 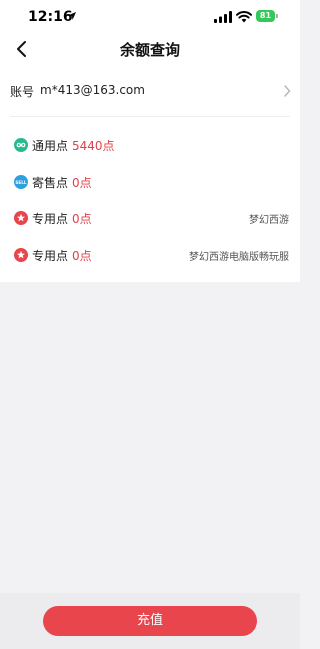 I want to click on recharge-button: 充值, so click(x=150, y=621).